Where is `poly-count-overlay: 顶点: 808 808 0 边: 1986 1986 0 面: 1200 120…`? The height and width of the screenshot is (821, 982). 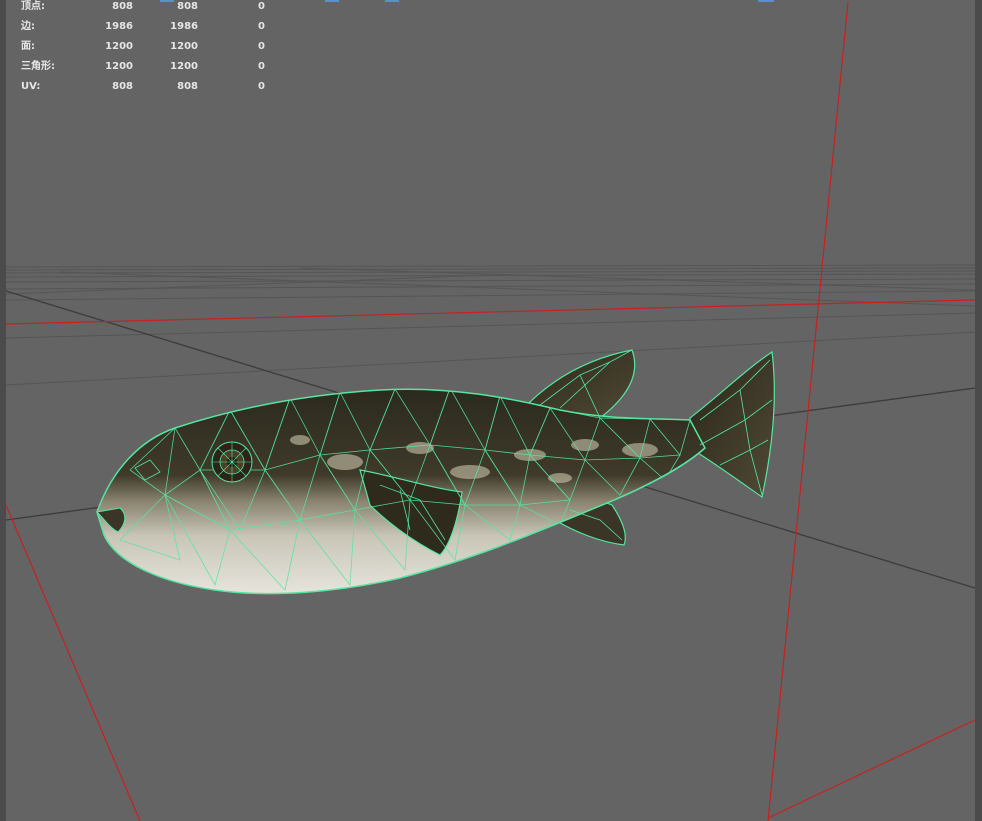 poly-count-overlay: 顶点: 808 808 0 边: 1986 1986 0 面: 1200 120… is located at coordinates (151, 50).